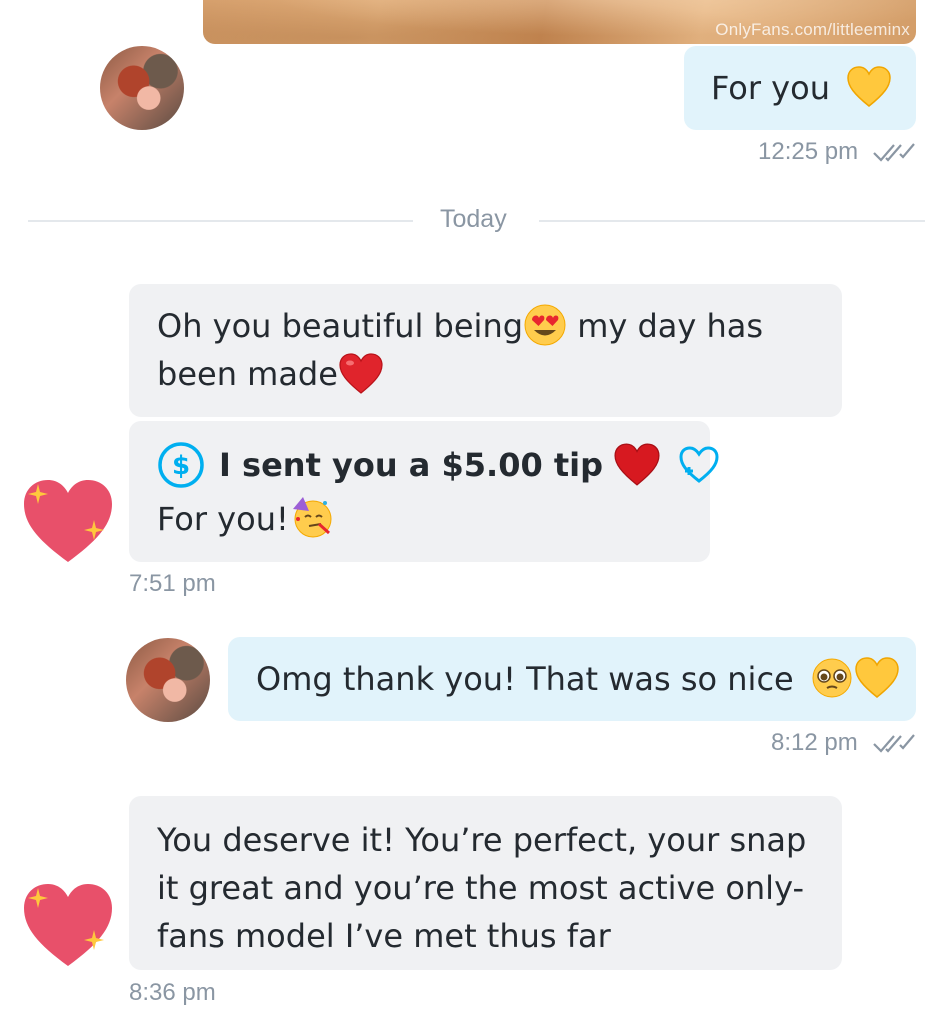 The width and height of the screenshot is (952, 1024). What do you see at coordinates (832, 678) in the screenshot?
I see `pleading-face-emoji-icon` at bounding box center [832, 678].